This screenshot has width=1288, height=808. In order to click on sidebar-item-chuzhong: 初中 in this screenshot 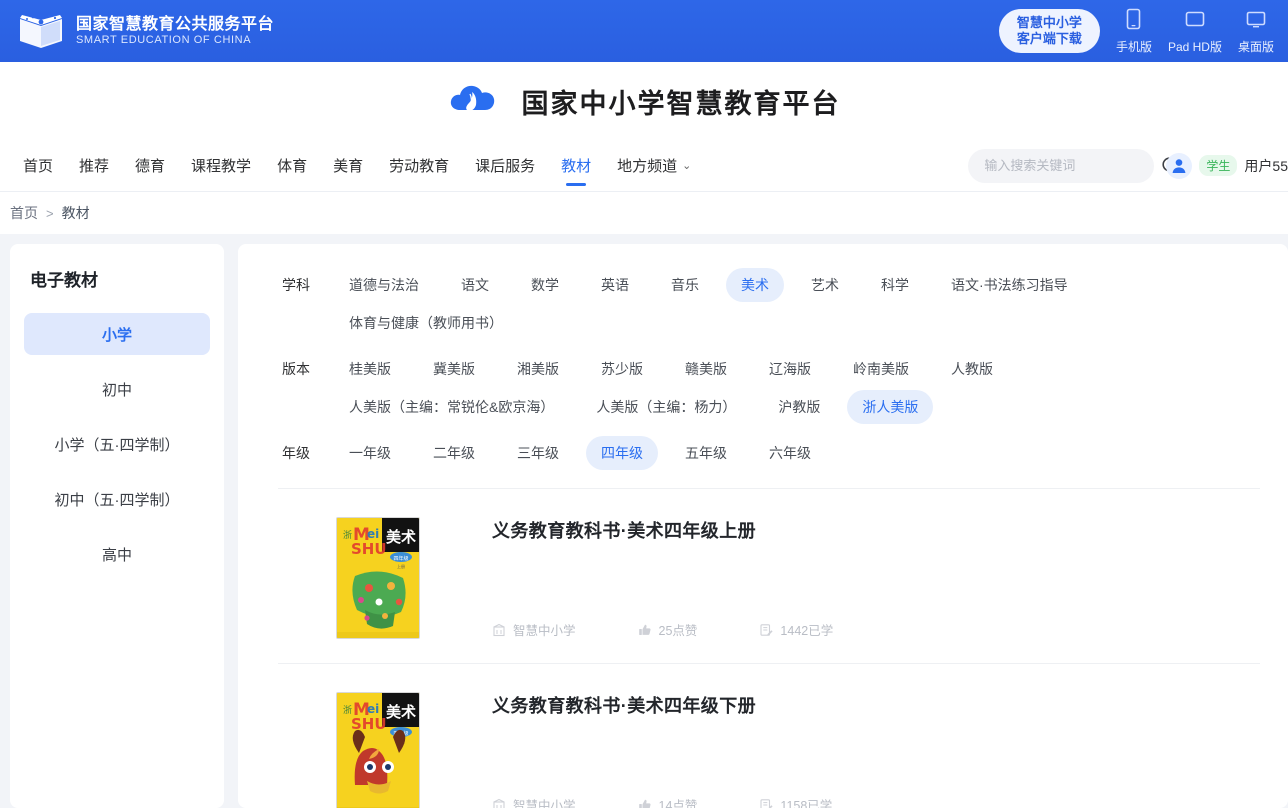, I will do `click(117, 389)`.